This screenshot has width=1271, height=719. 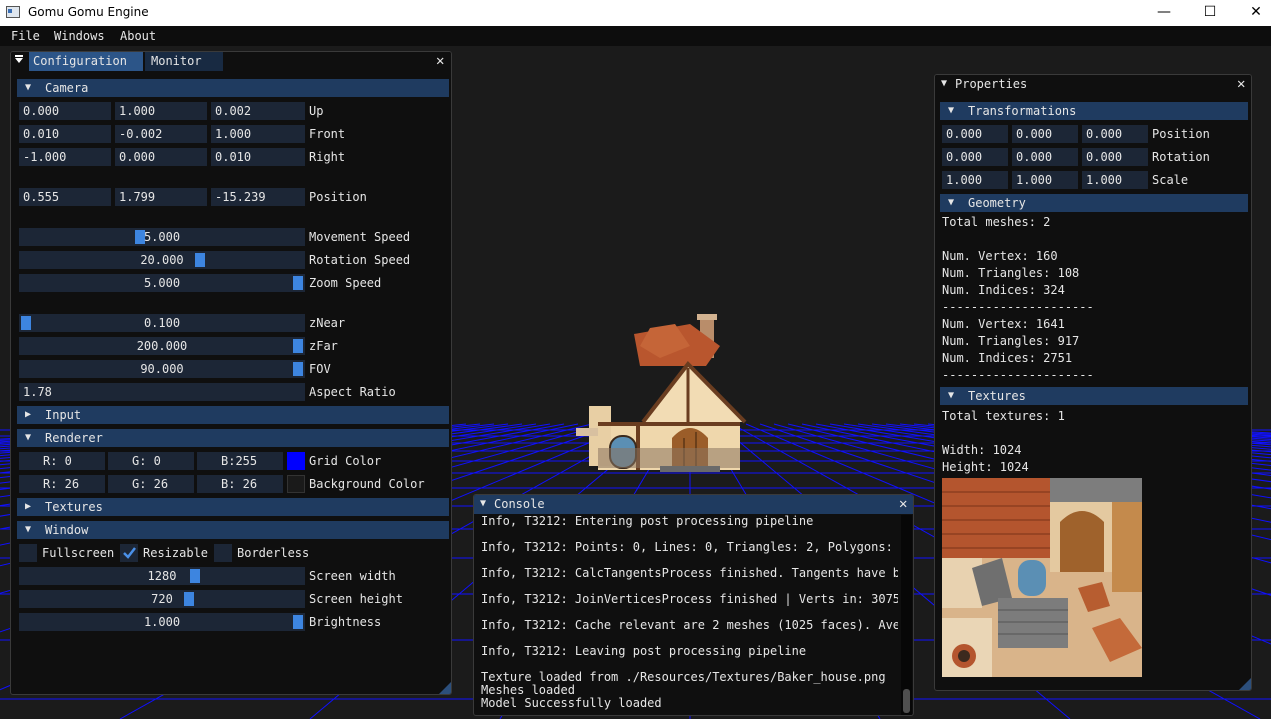 What do you see at coordinates (223, 553) in the screenshot?
I see `borderless-checkbox` at bounding box center [223, 553].